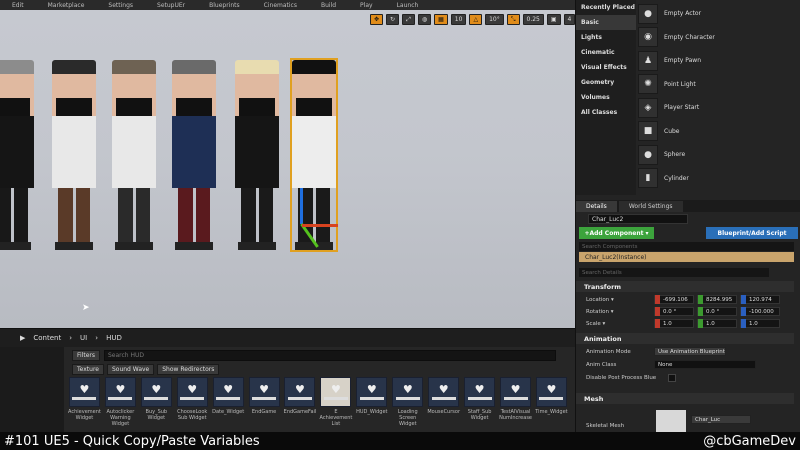  Describe the element at coordinates (719, 179) in the screenshot. I see `place-actor-item: ▮ Cylinder` at that location.